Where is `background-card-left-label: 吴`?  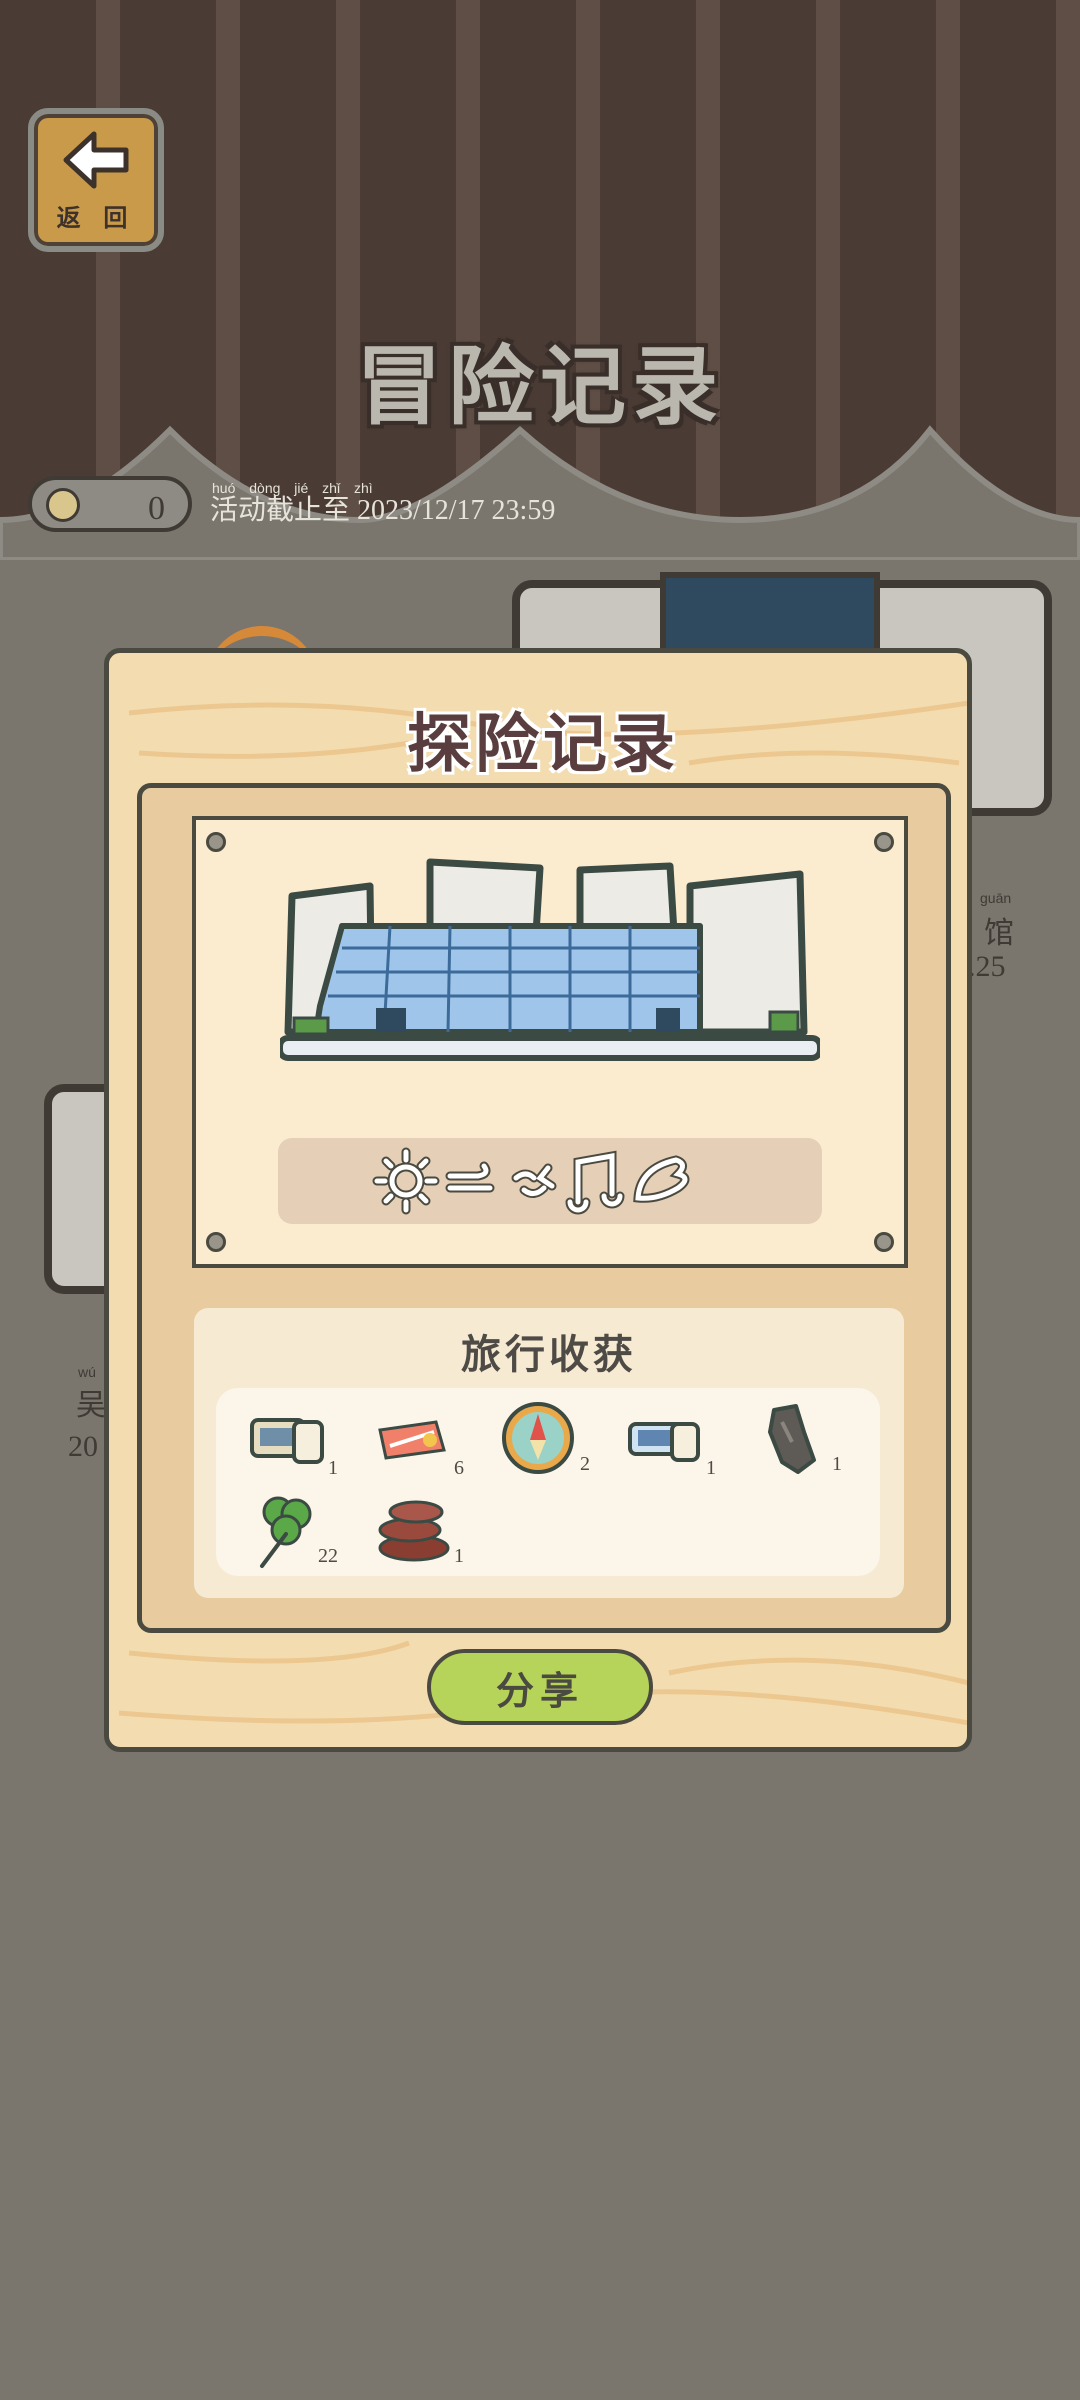
background-card-left-label: 吴 is located at coordinates (91, 1405).